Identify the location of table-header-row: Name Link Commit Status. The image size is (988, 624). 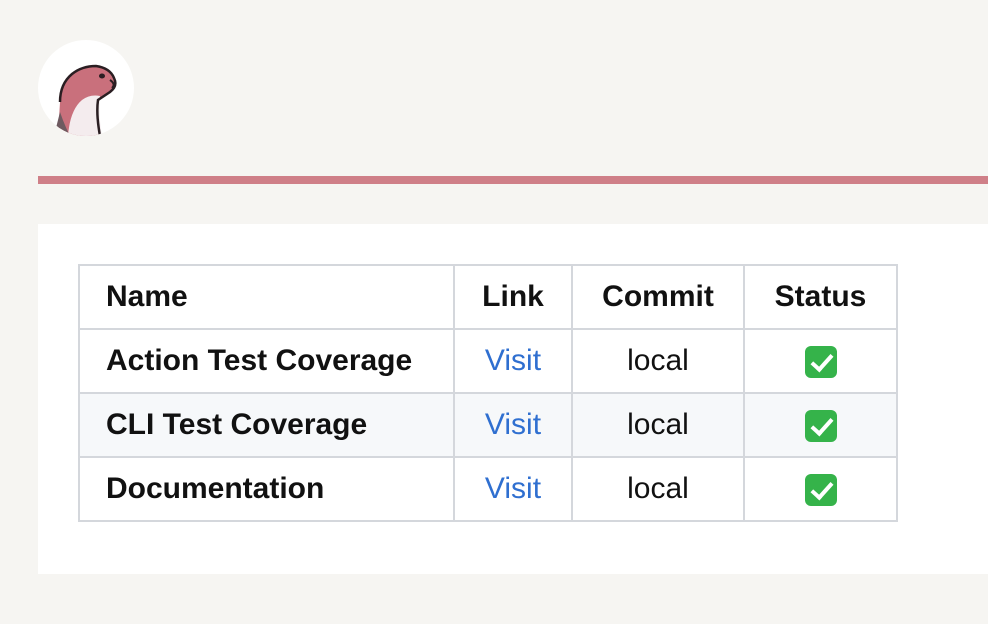
(488, 297).